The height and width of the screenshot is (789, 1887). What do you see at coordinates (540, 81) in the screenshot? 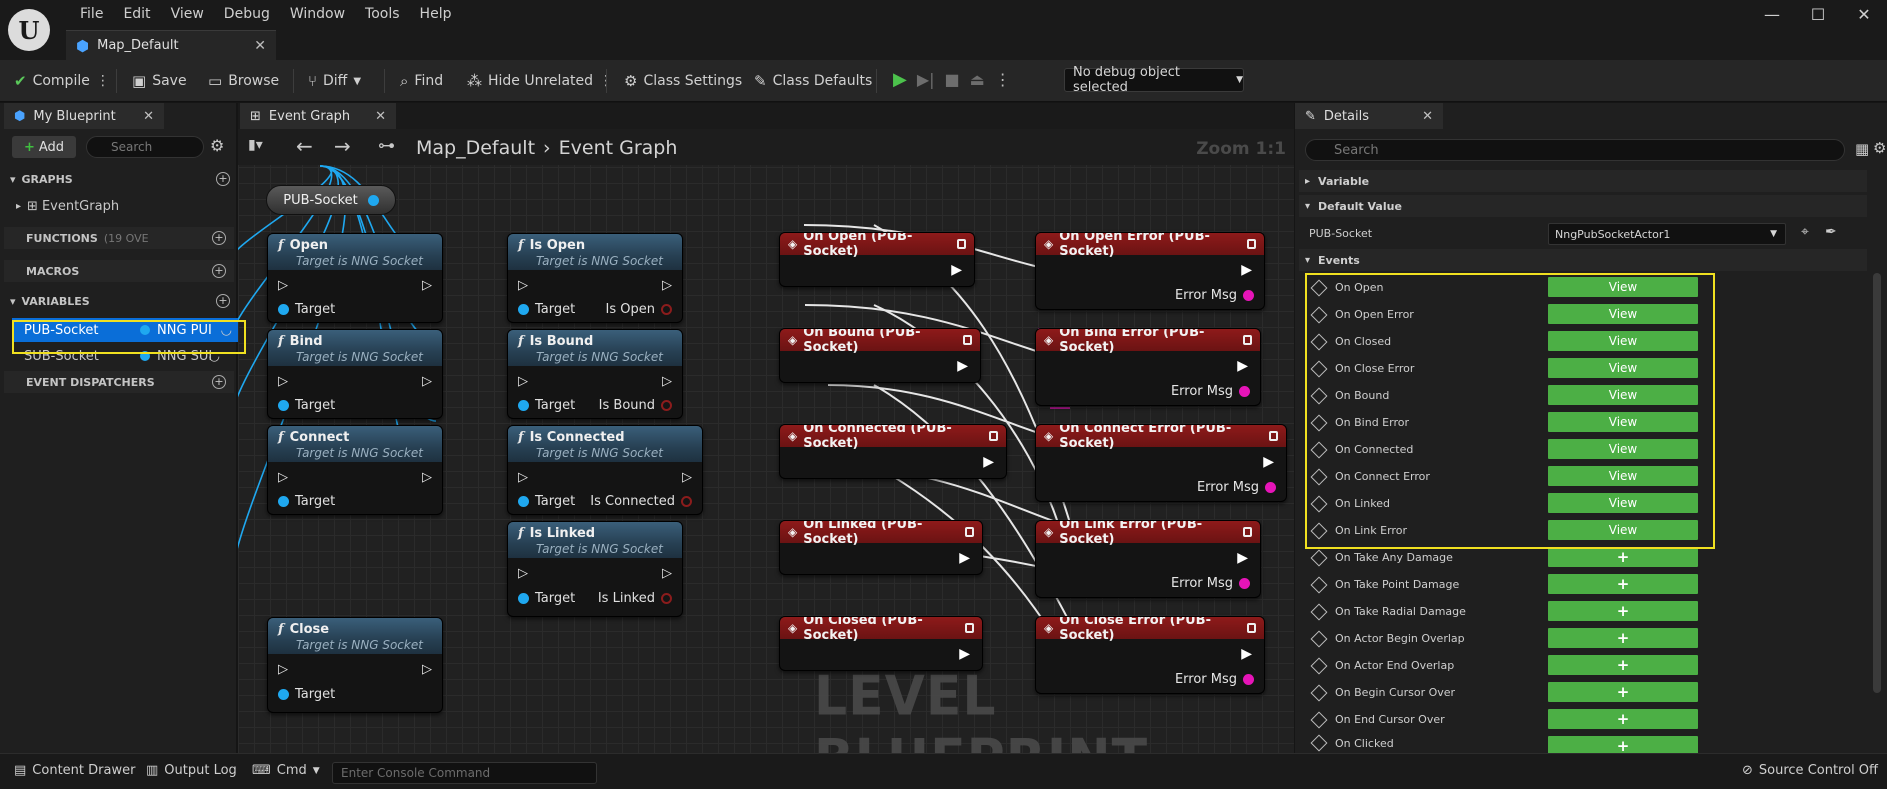
I see `hide-unrelated-button: ⁂ Hide Unrelated ⋮` at bounding box center [540, 81].